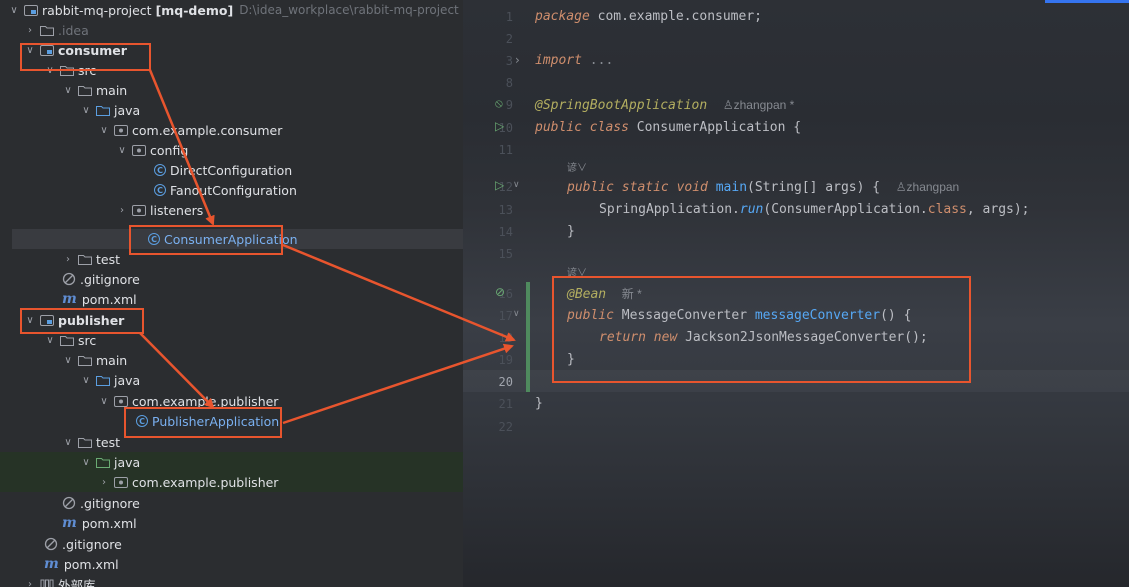 Image resolution: width=1129 pixels, height=587 pixels. I want to click on arrow-publisher-to-app, so click(177, 370).